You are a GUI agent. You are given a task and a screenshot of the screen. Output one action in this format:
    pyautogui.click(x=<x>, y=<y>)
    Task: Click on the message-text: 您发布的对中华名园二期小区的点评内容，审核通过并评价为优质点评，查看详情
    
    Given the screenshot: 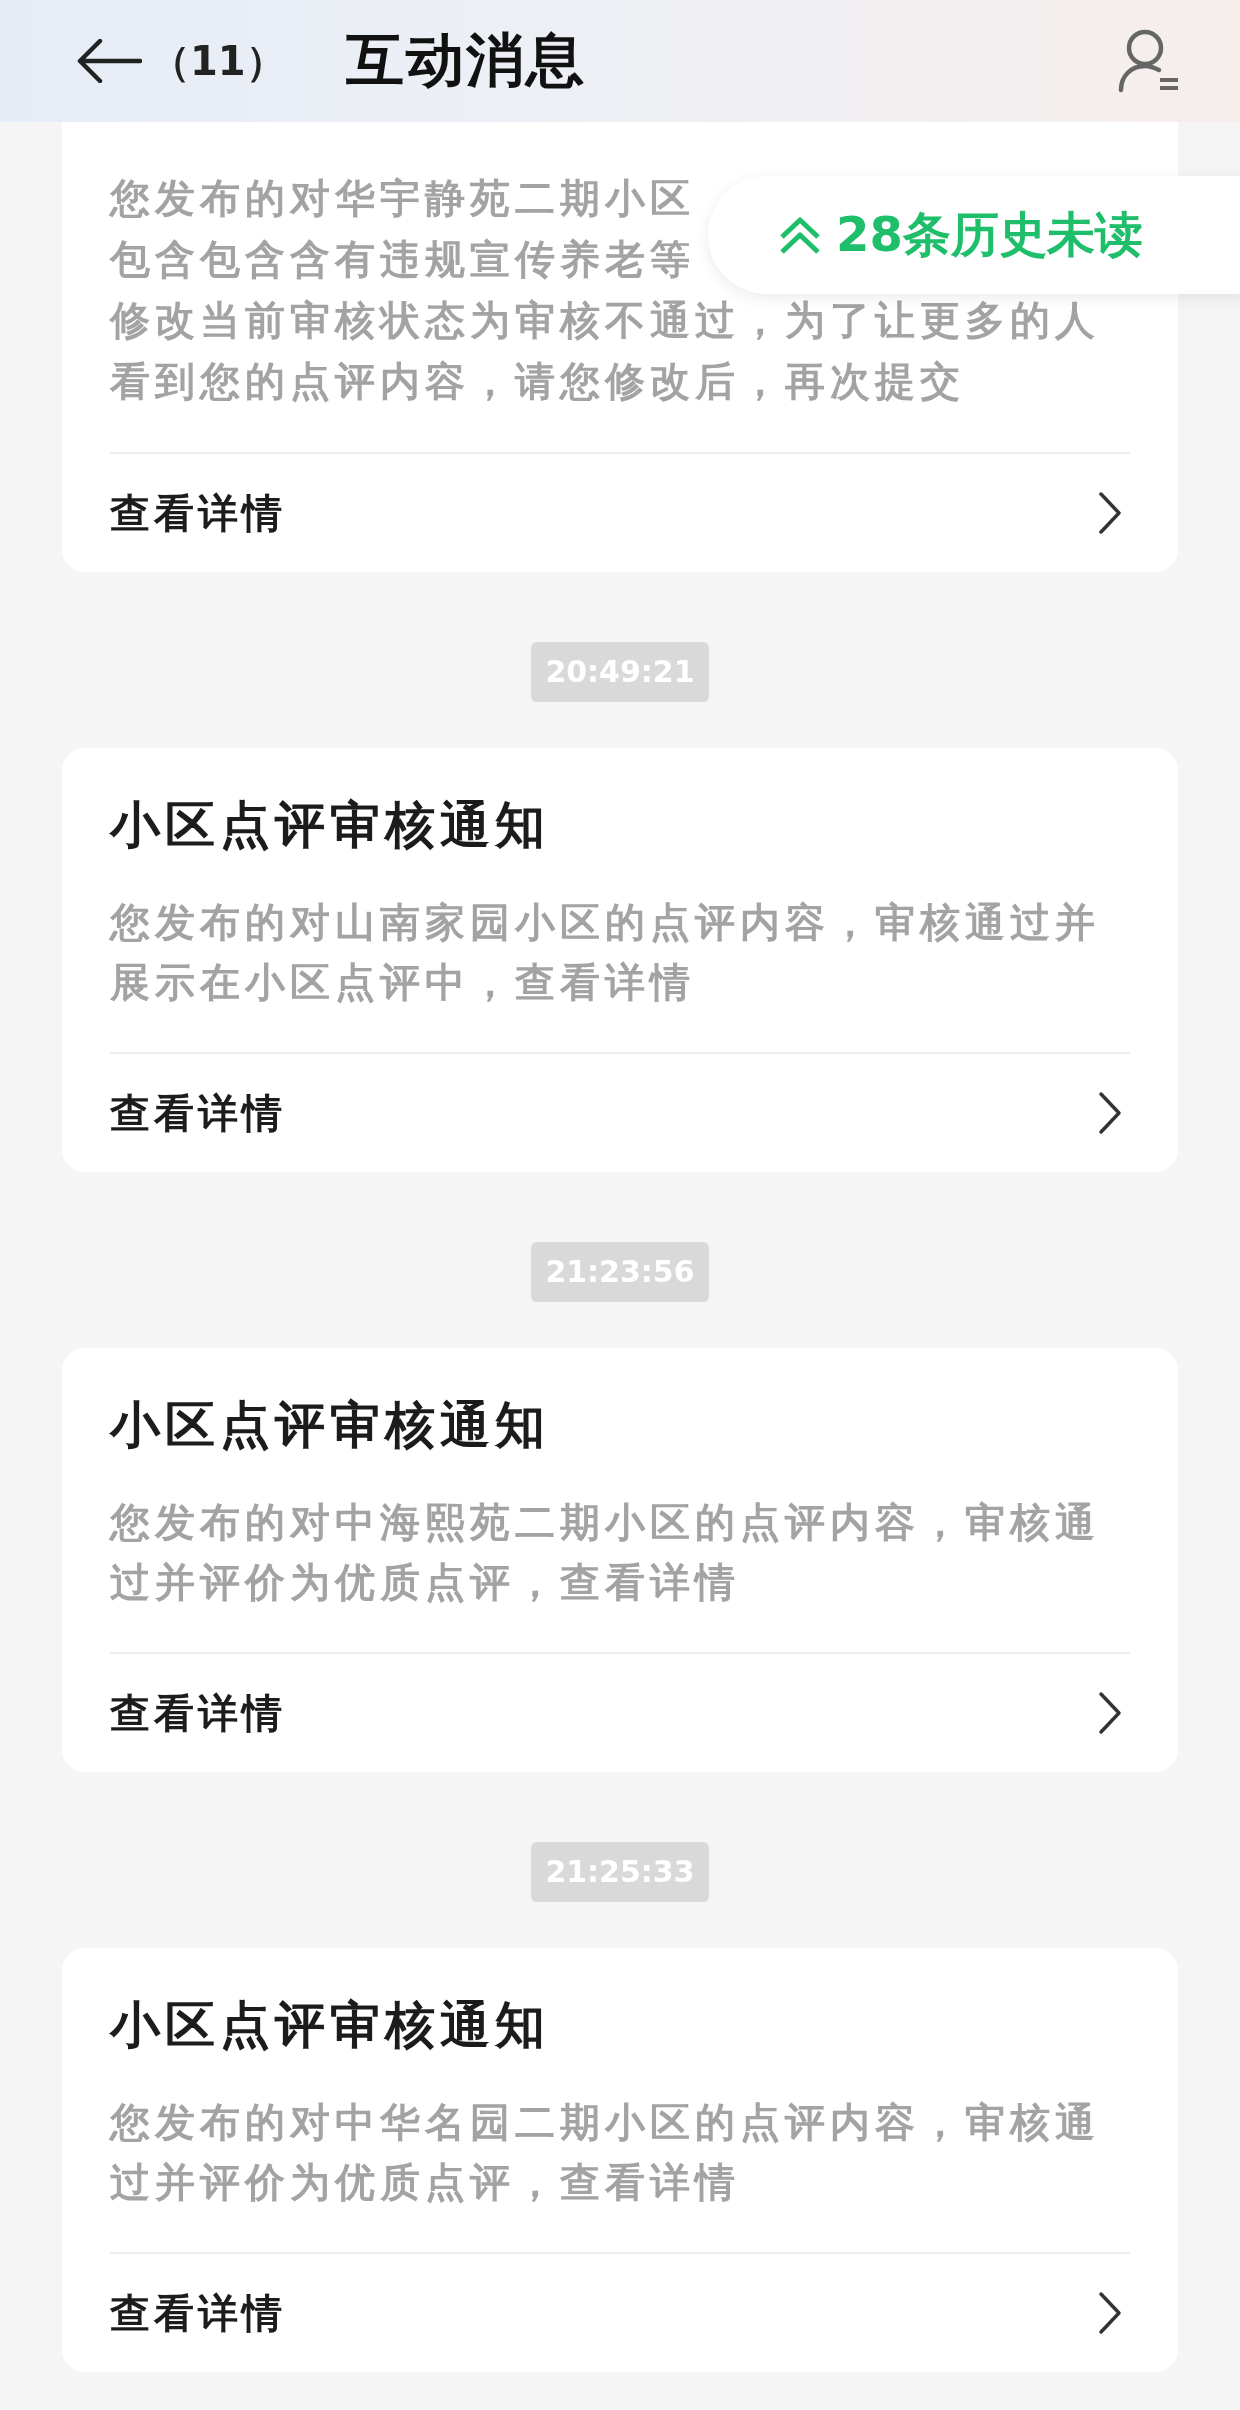 What is the action you would take?
    pyautogui.click(x=605, y=2152)
    